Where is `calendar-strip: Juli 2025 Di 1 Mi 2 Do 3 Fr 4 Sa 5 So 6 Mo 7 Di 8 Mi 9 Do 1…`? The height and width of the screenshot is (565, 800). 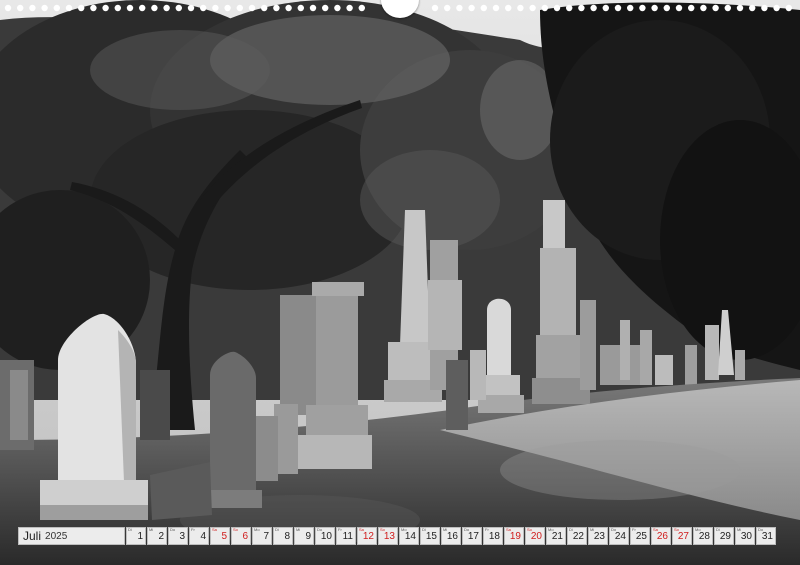
calendar-strip: Juli 2025 Di 1 Mi 2 Do 3 Fr 4 Sa 5 So 6 Mo 7 Di 8 Mi 9 Do 1… is located at coordinates (397, 536).